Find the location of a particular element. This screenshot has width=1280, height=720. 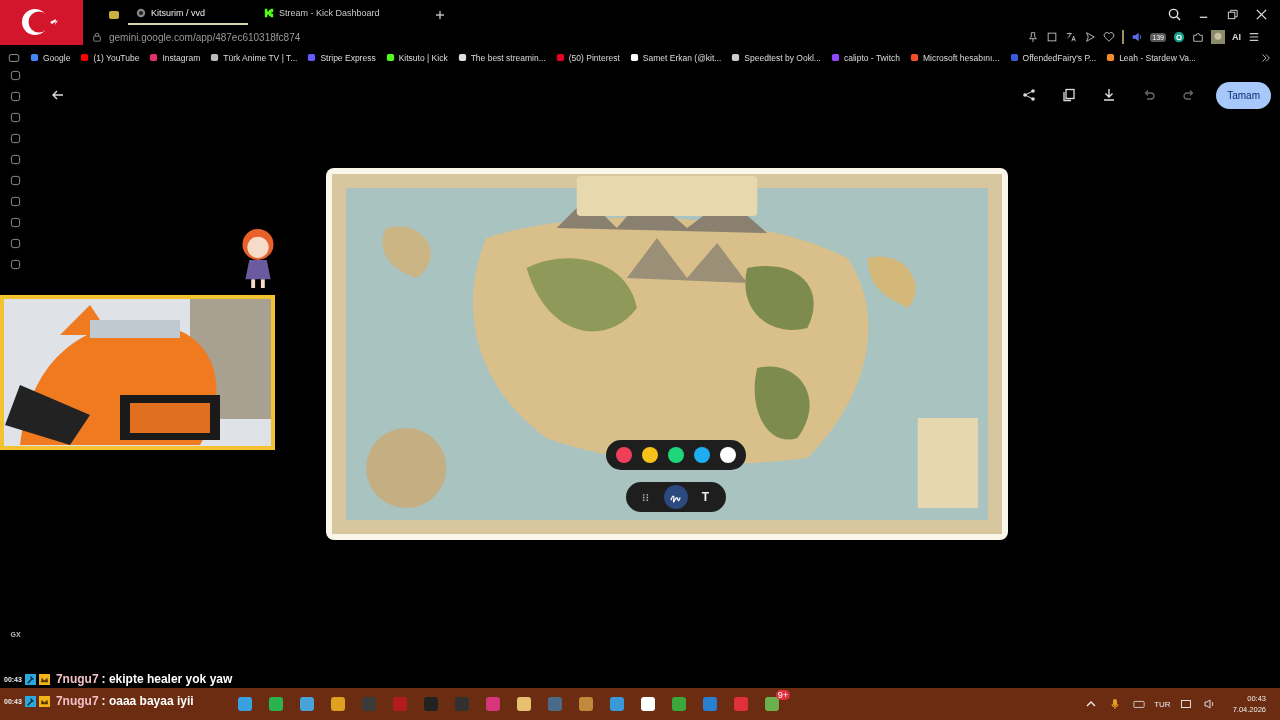

volume-icon is located at coordinates (1209, 704).